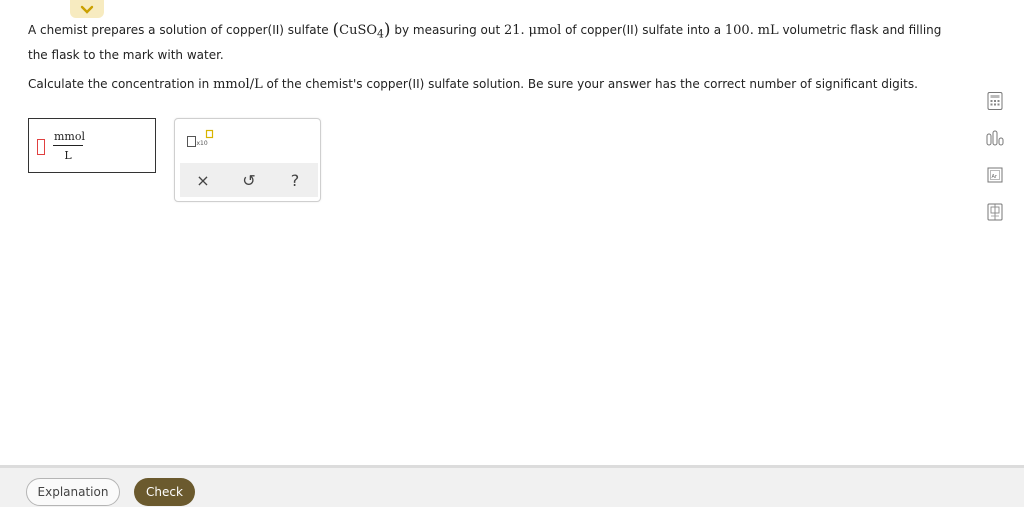 This screenshot has width=1024, height=507. I want to click on side-toolbar: Ar, so click(996, 166).